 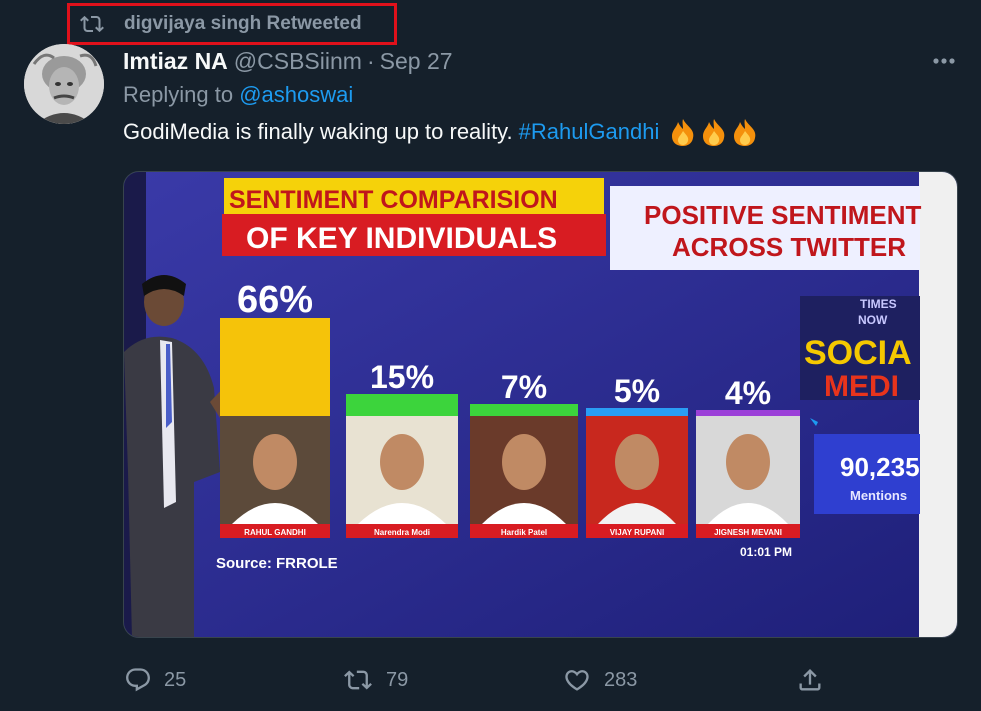 I want to click on heart-icon, so click(x=577, y=680).